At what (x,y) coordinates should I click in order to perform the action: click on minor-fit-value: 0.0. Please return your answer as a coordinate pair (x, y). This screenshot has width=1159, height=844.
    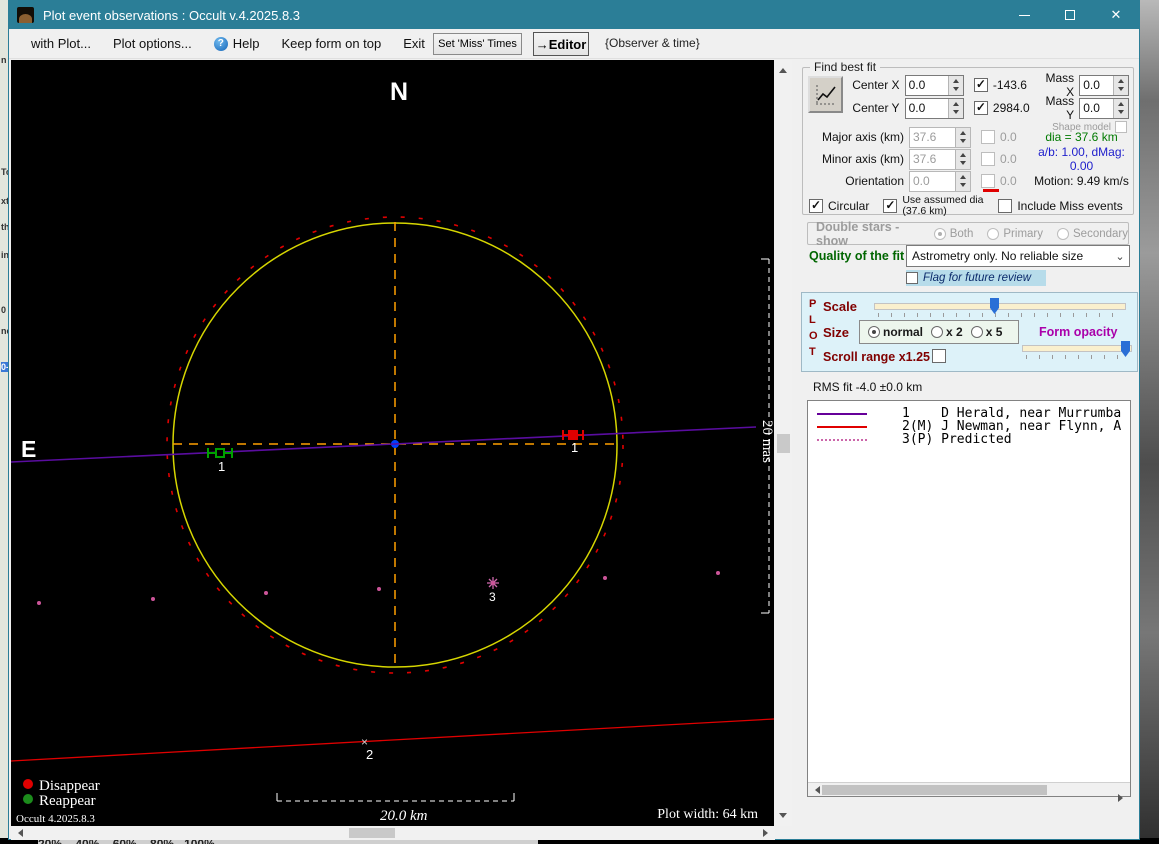
    Looking at the image, I should click on (1008, 159).